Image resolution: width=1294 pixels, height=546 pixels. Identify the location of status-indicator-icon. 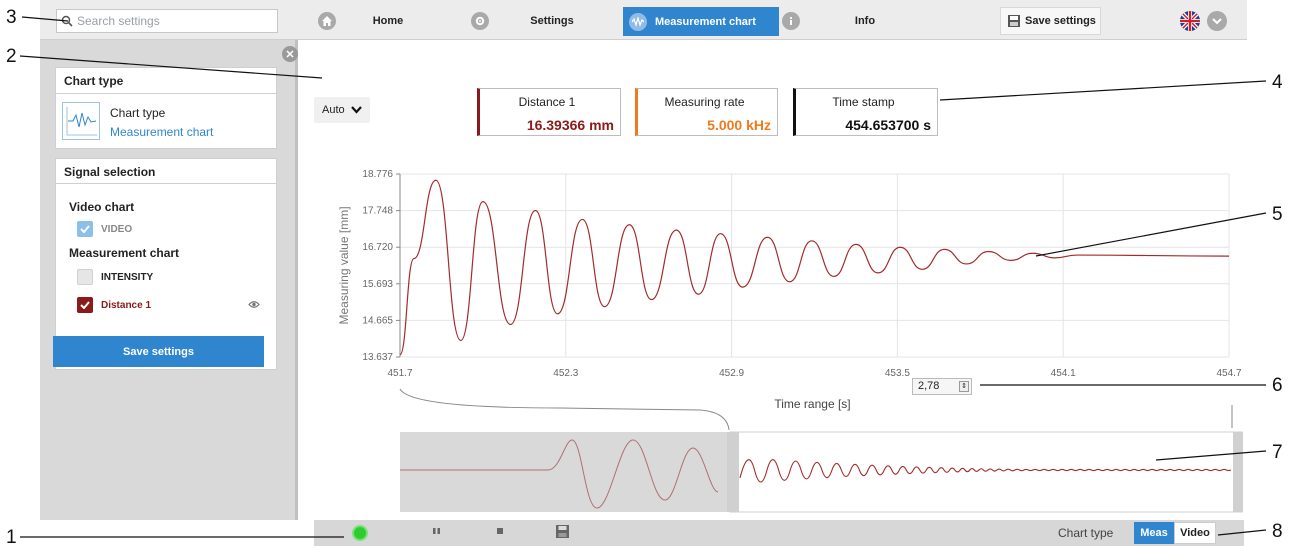
(360, 533).